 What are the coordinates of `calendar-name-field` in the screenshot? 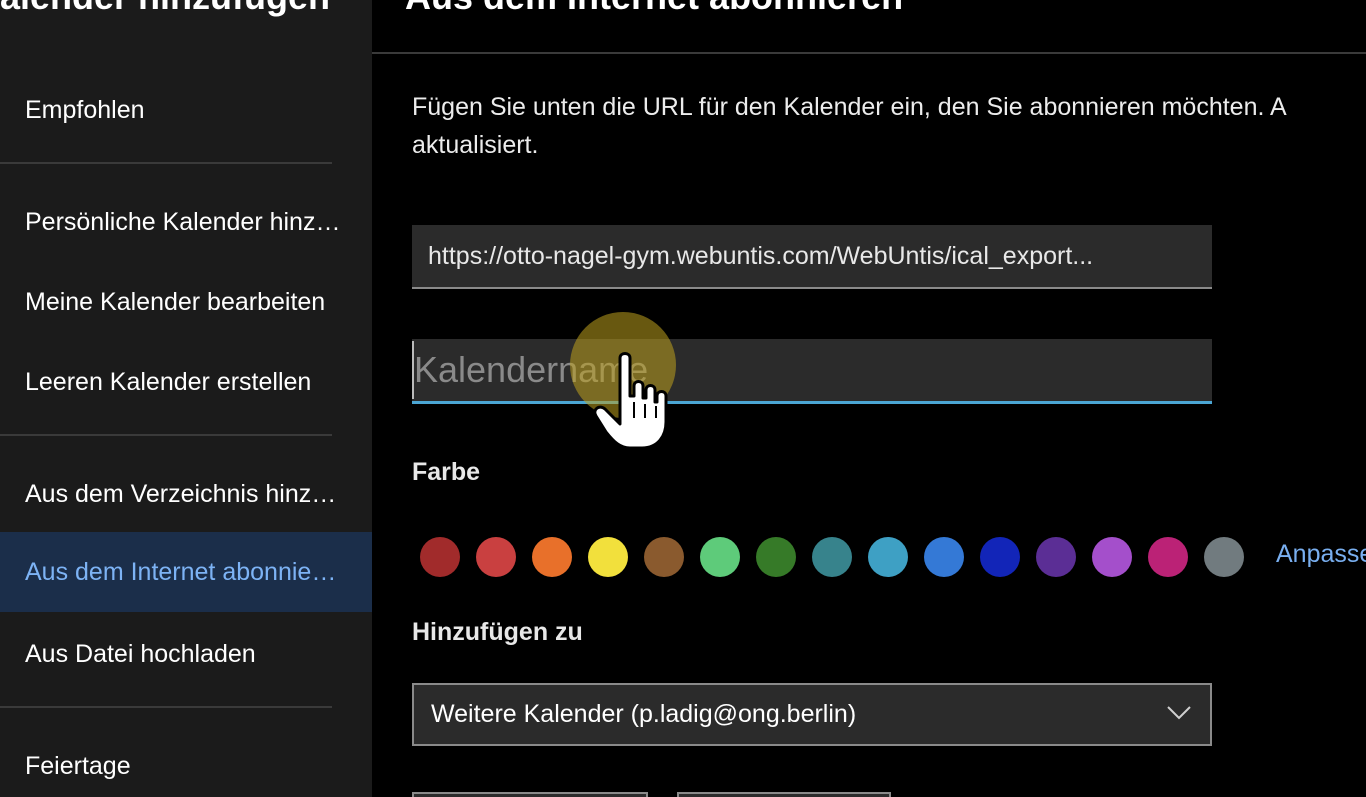 It's located at (812, 371).